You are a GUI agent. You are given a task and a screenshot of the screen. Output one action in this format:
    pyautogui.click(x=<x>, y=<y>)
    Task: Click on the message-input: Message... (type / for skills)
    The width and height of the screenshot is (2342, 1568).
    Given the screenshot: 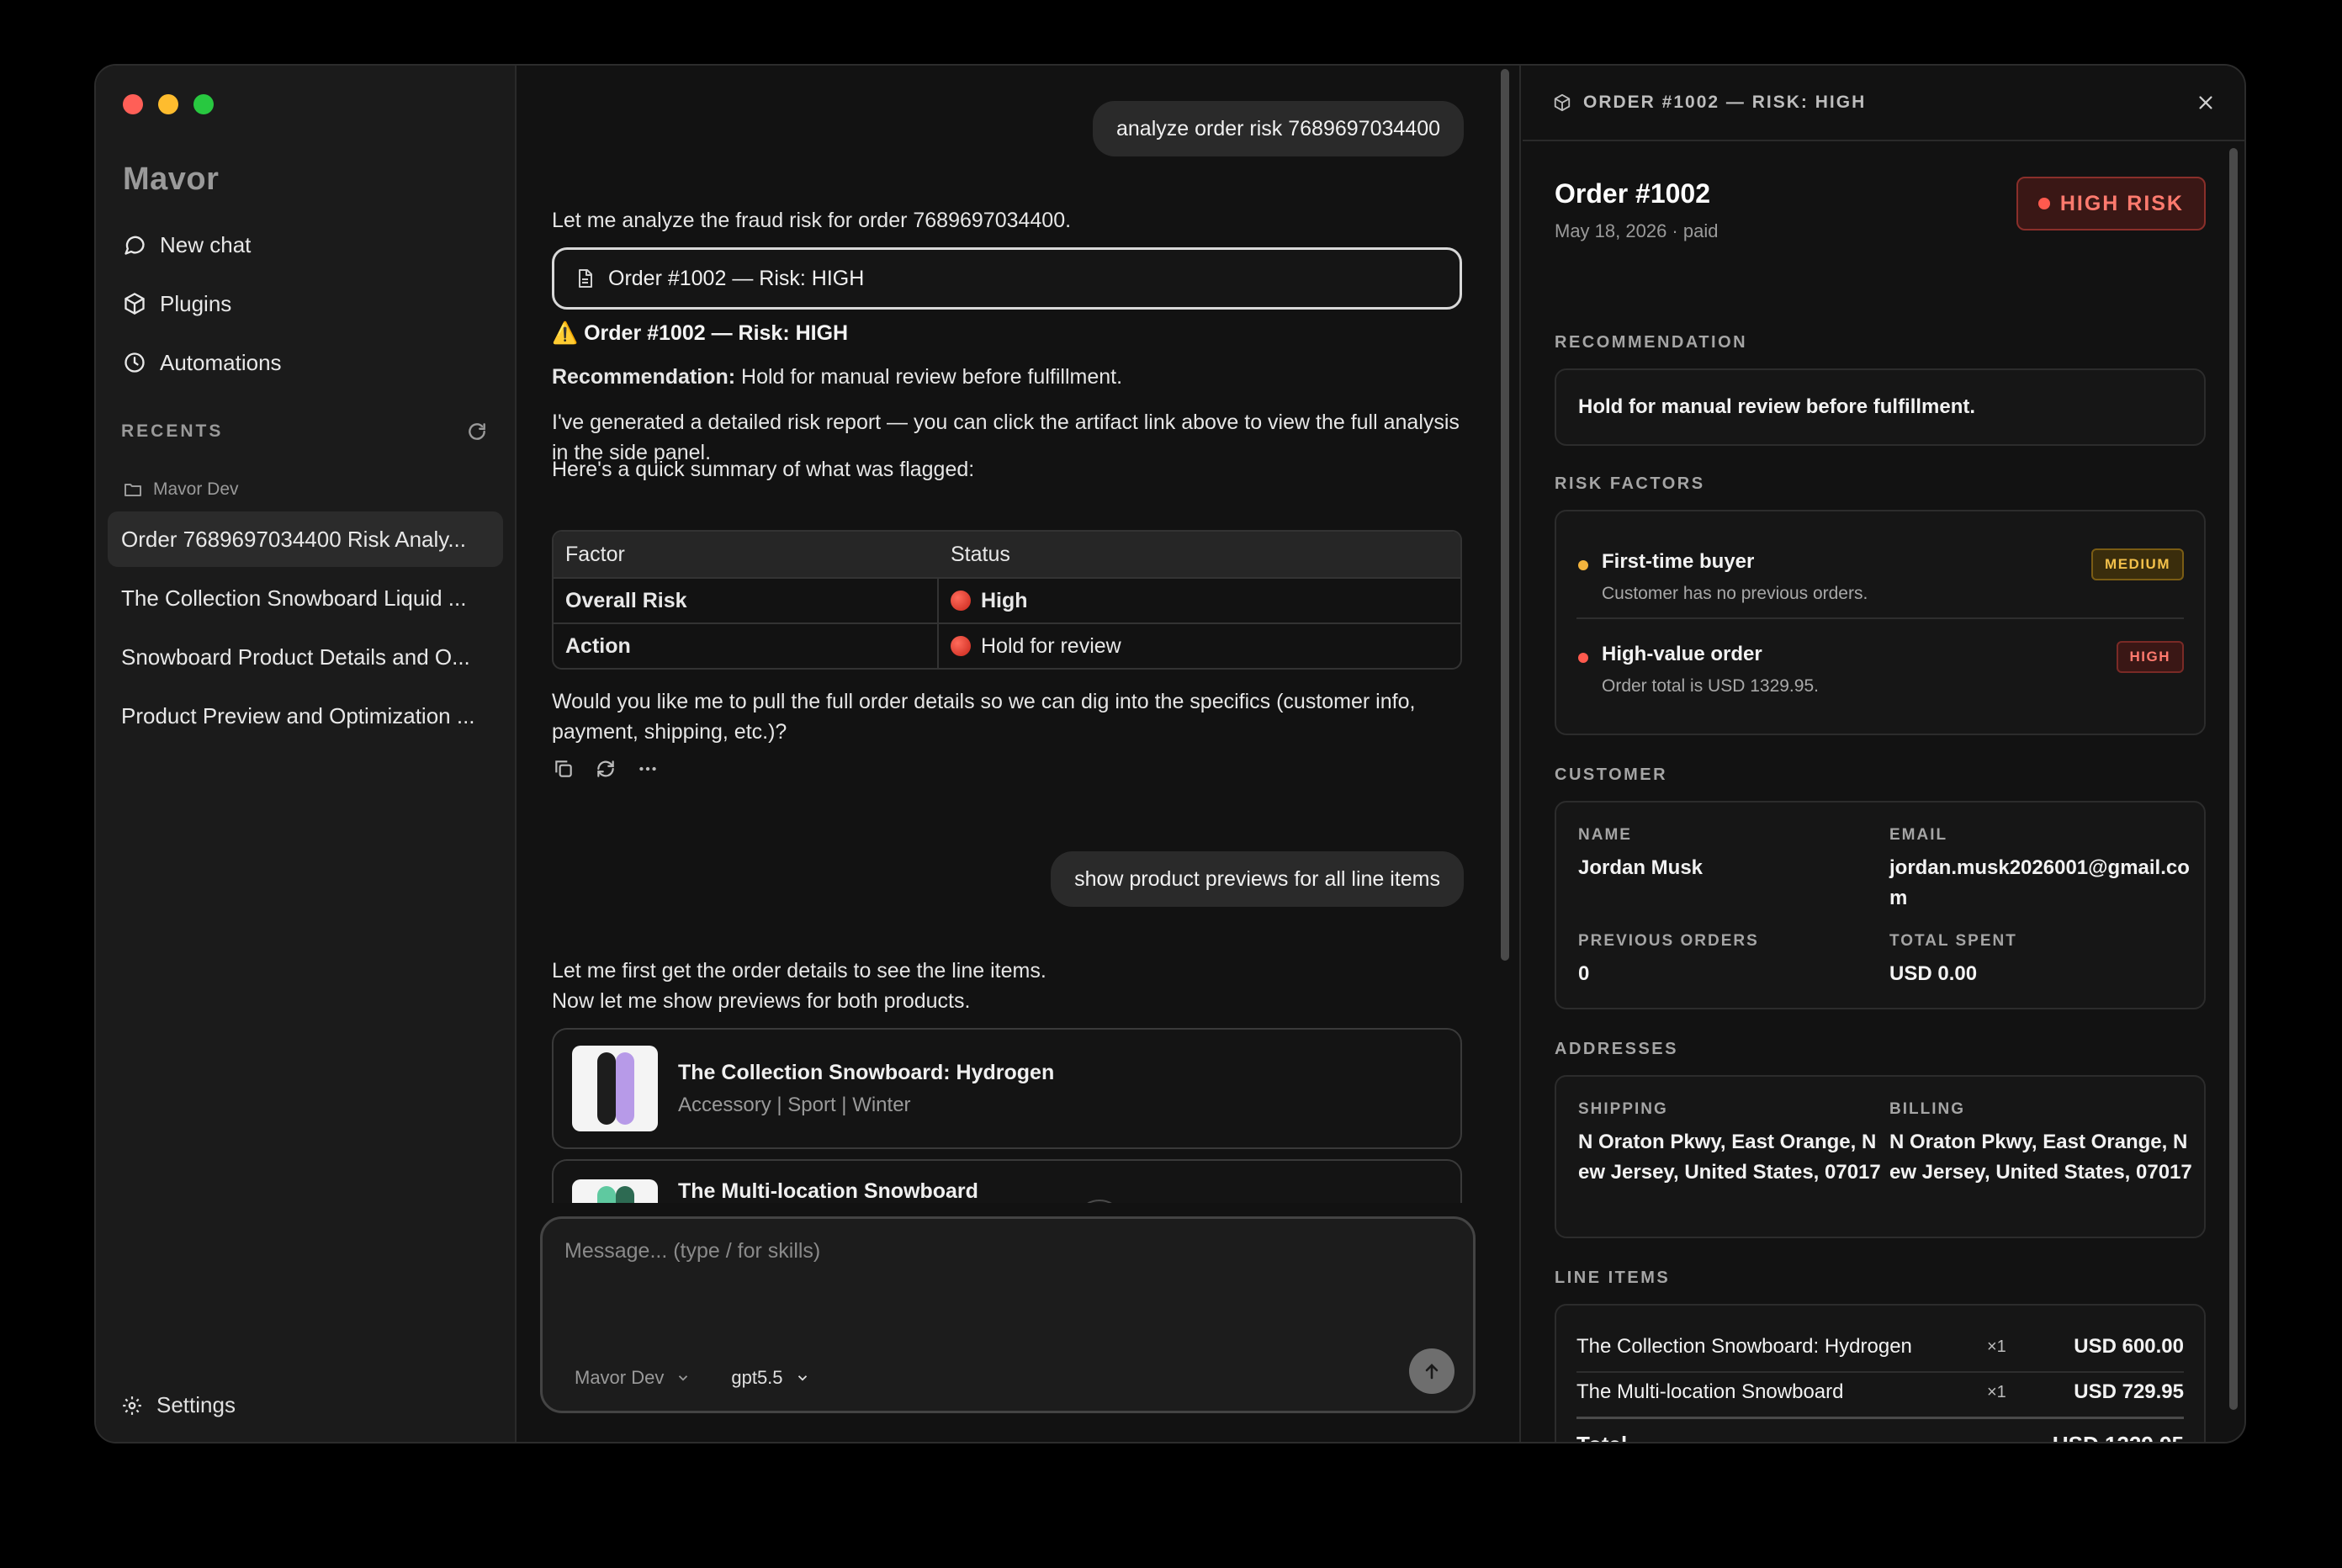 What is the action you would take?
    pyautogui.click(x=692, y=1251)
    